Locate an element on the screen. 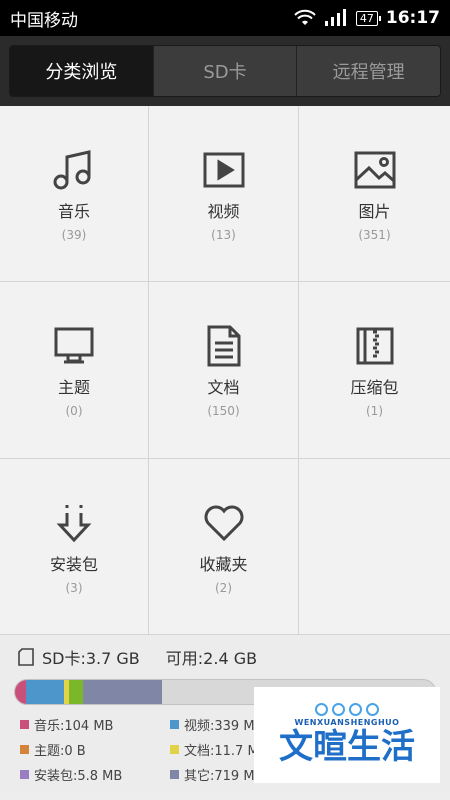 Image resolution: width=450 pixels, height=800 pixels. category-count: (13) is located at coordinates (223, 235).